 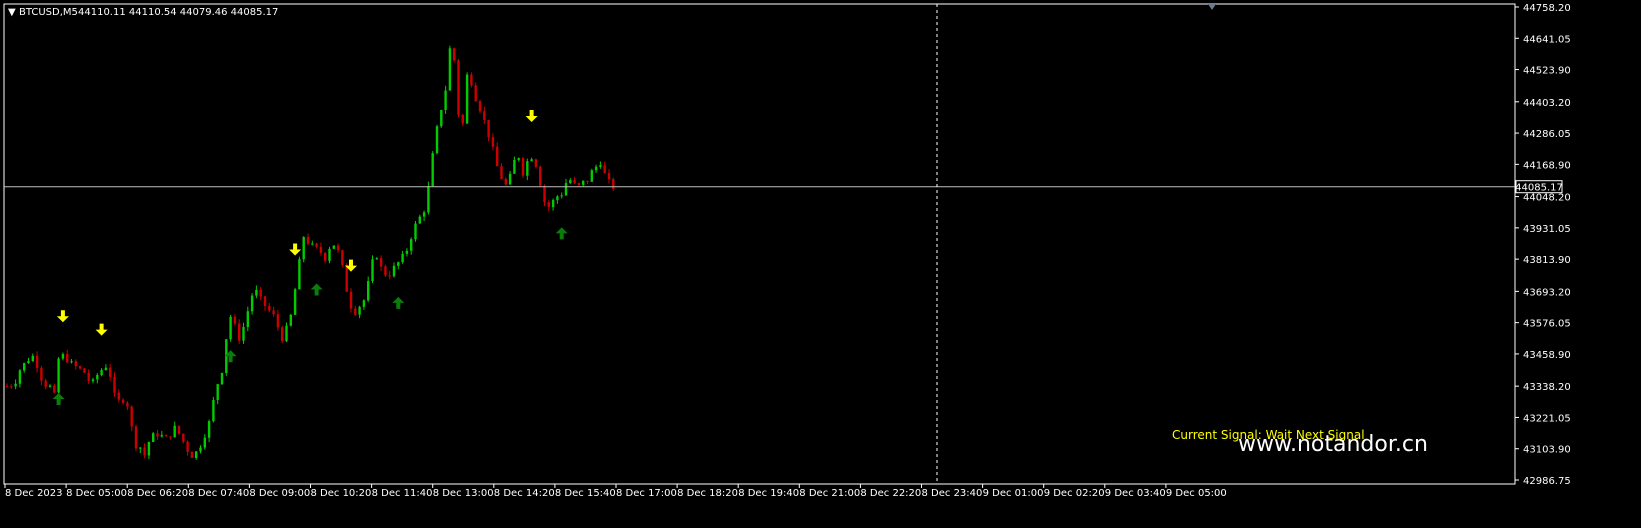 What do you see at coordinates (1135, 493) in the screenshot?
I see `x-tick-label: 9 Dec 03:40` at bounding box center [1135, 493].